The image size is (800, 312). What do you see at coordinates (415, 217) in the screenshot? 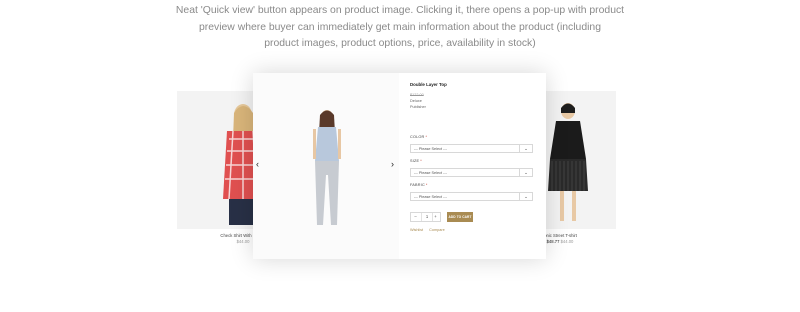
I see `quantity-decrease-button: –` at bounding box center [415, 217].